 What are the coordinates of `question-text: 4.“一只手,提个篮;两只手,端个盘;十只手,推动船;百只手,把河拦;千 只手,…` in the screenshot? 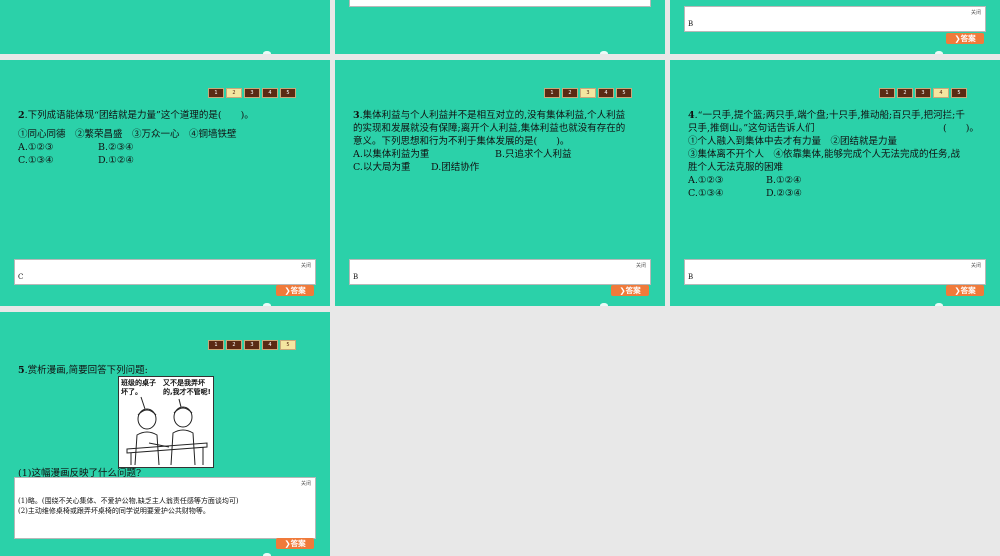 It's located at (840, 154).